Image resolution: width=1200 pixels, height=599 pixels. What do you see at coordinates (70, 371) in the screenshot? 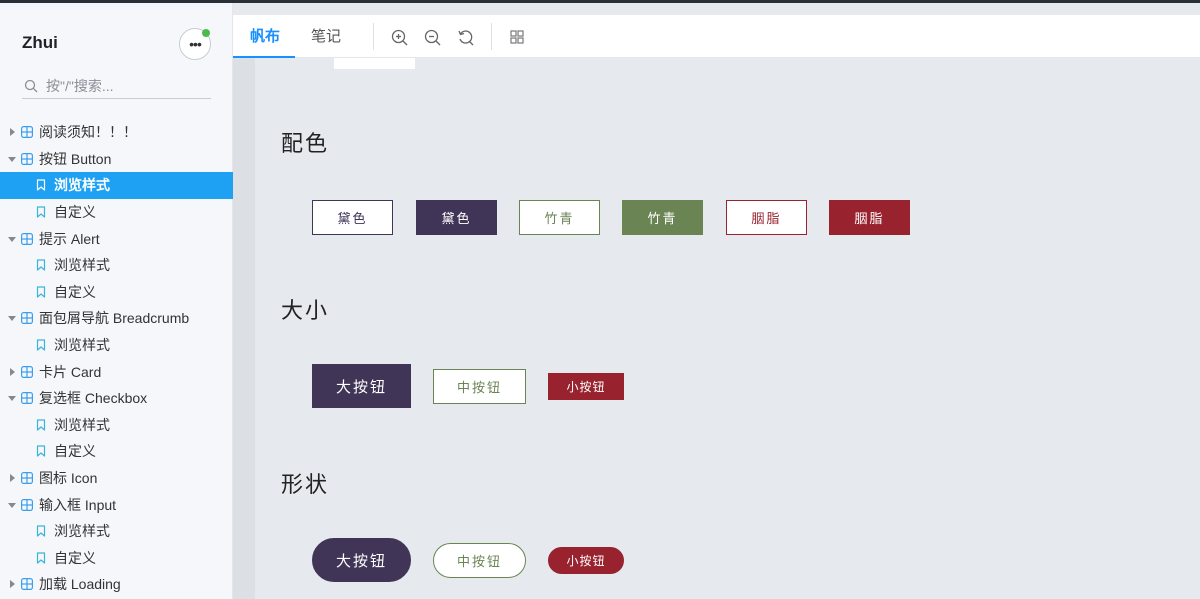
I see `tree-item-label: 卡片 Card` at bounding box center [70, 371].